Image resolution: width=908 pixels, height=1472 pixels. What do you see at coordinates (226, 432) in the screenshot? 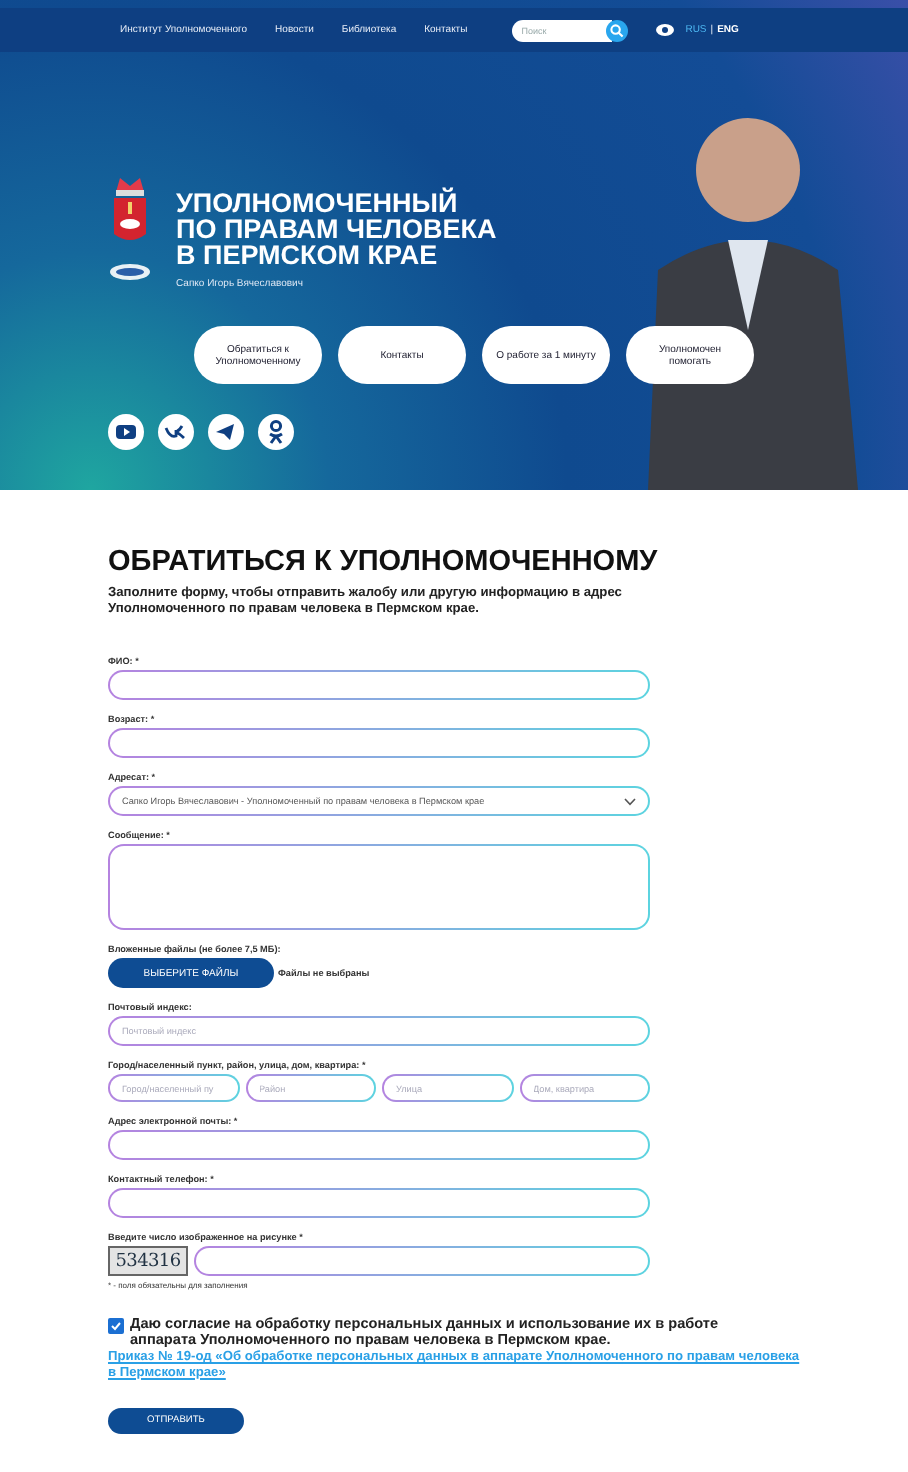
I see `paper-plane-icon` at bounding box center [226, 432].